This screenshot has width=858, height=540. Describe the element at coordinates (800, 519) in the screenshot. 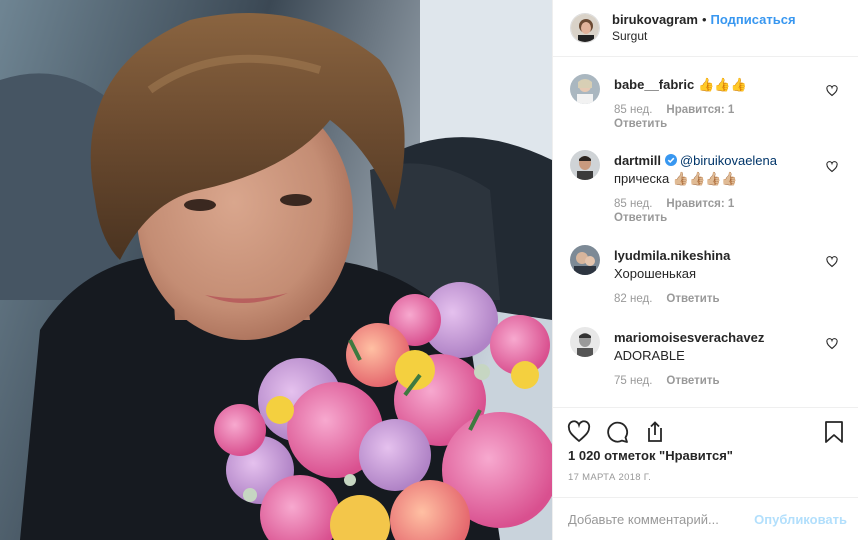

I see `publish-button: Опубликовать` at that location.